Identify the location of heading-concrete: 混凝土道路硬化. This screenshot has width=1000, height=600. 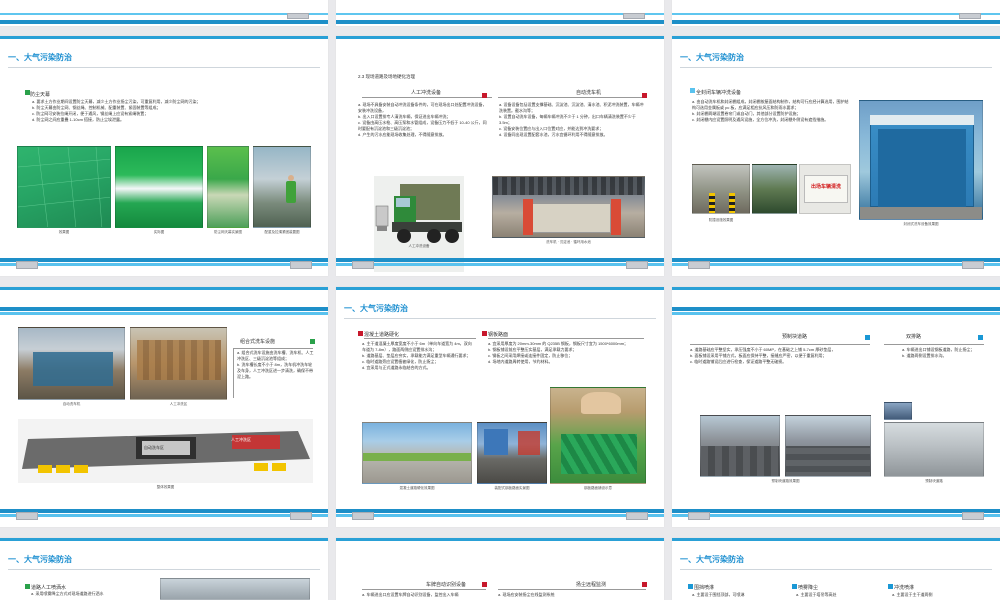
(382, 335).